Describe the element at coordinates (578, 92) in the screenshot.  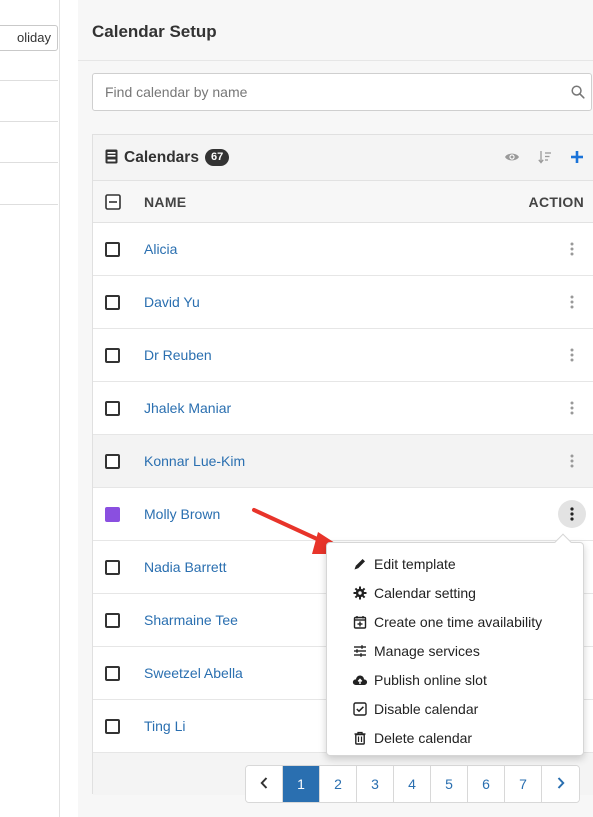
I see `search-icon` at that location.